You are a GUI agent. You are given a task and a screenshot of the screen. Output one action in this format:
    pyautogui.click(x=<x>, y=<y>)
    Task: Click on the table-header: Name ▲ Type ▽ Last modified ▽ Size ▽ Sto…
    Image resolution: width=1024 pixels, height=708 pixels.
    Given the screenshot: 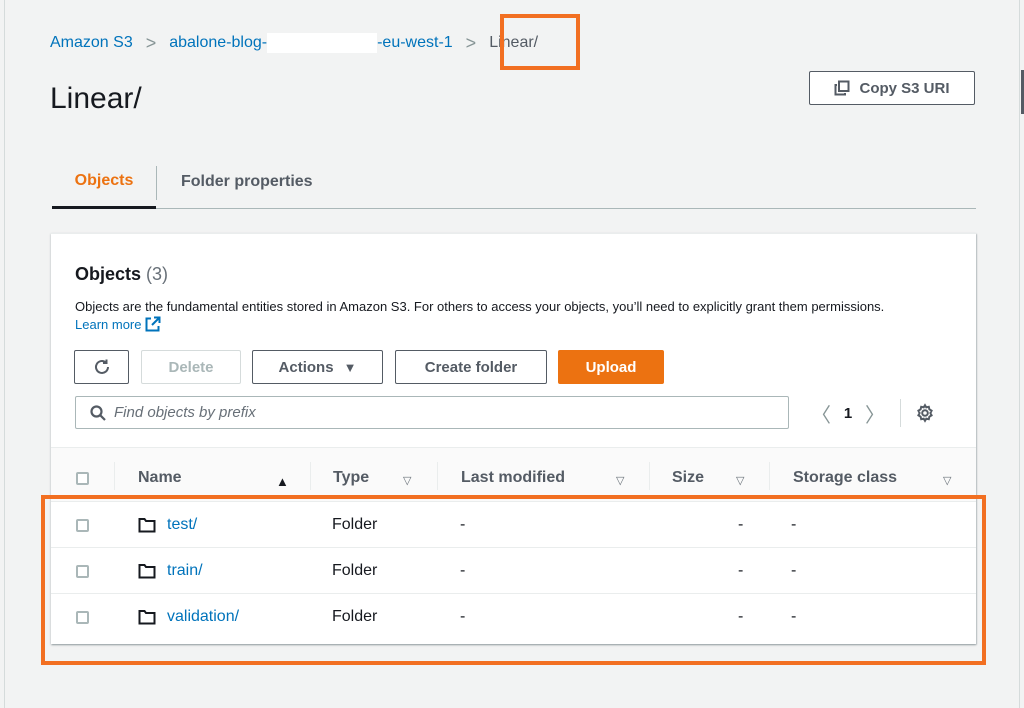 What is the action you would take?
    pyautogui.click(x=513, y=474)
    